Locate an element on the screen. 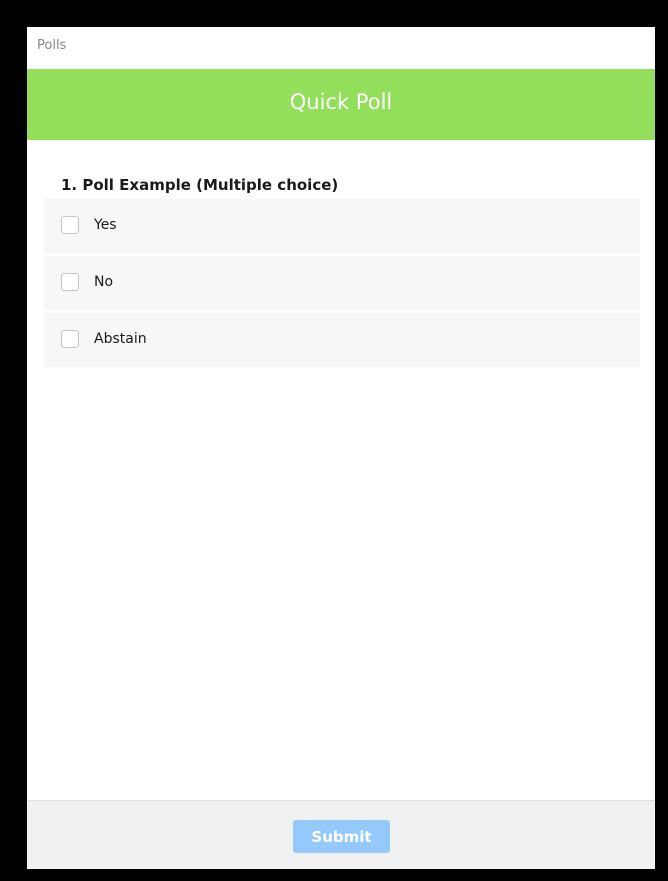 The height and width of the screenshot is (881, 668). checkbox-abstain is located at coordinates (70, 339).